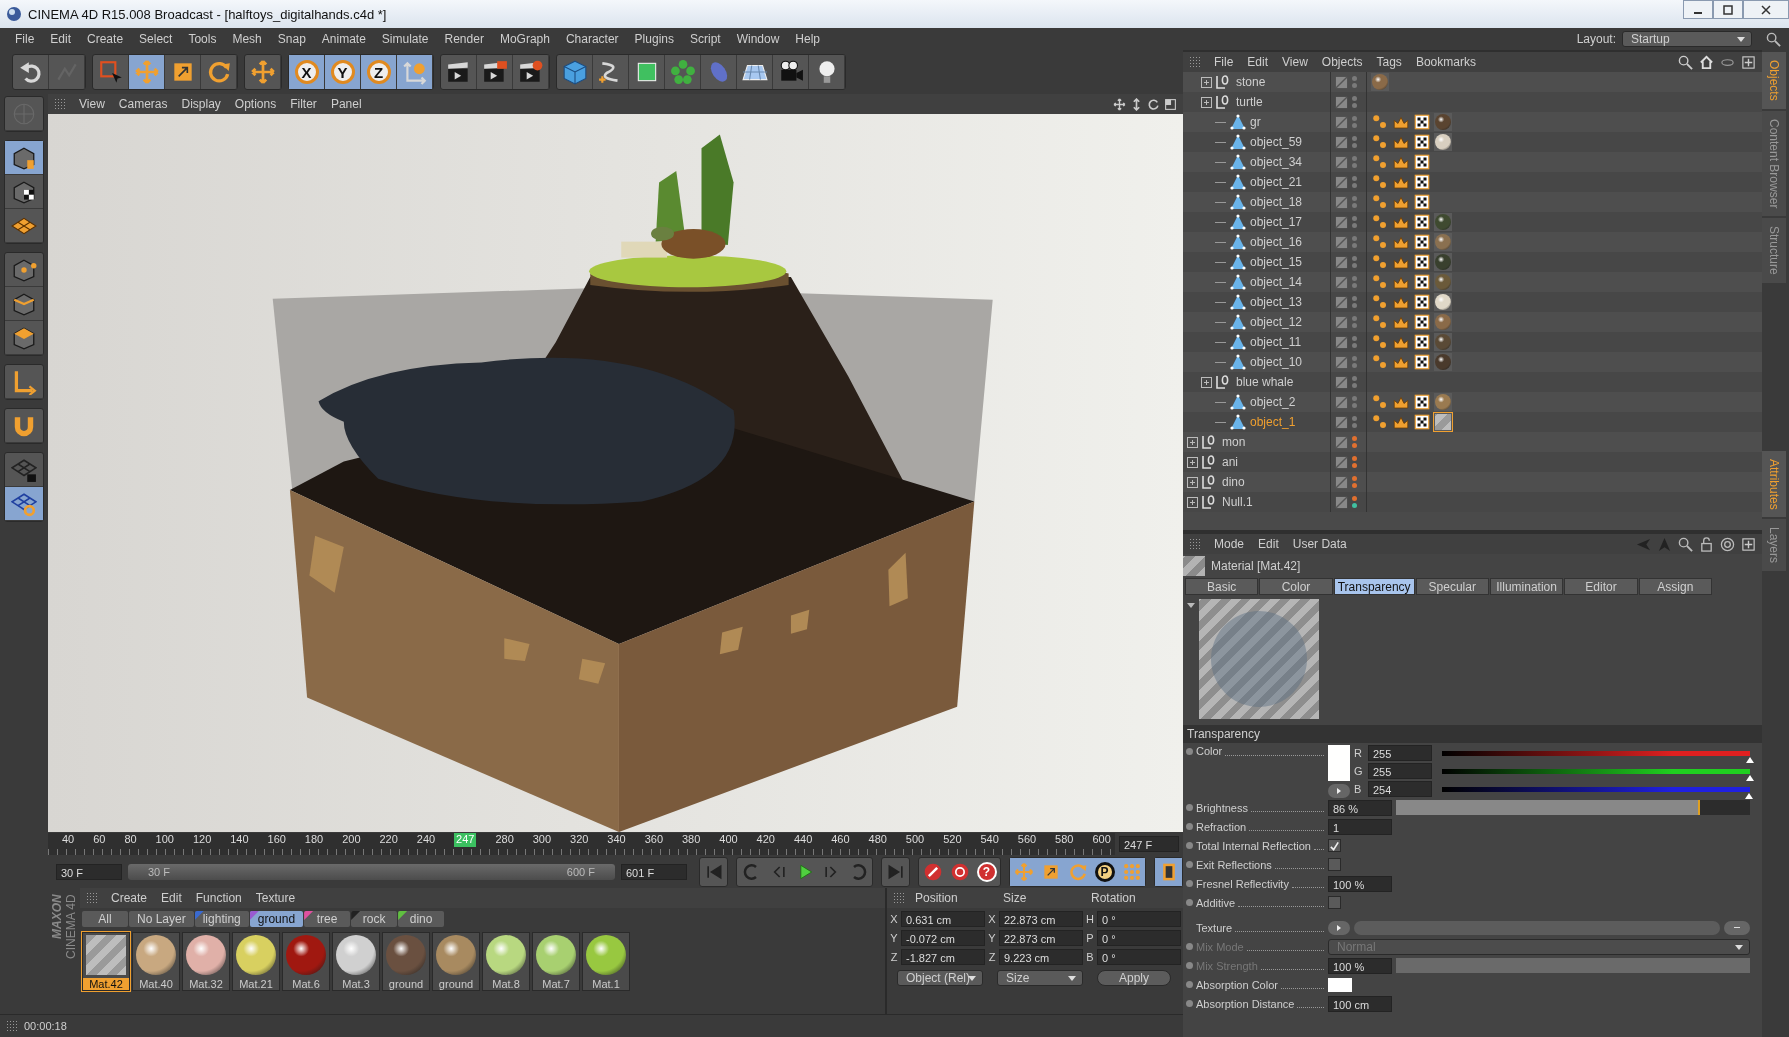 The width and height of the screenshot is (1789, 1037). I want to click on dot-grid-button, so click(1131, 872).